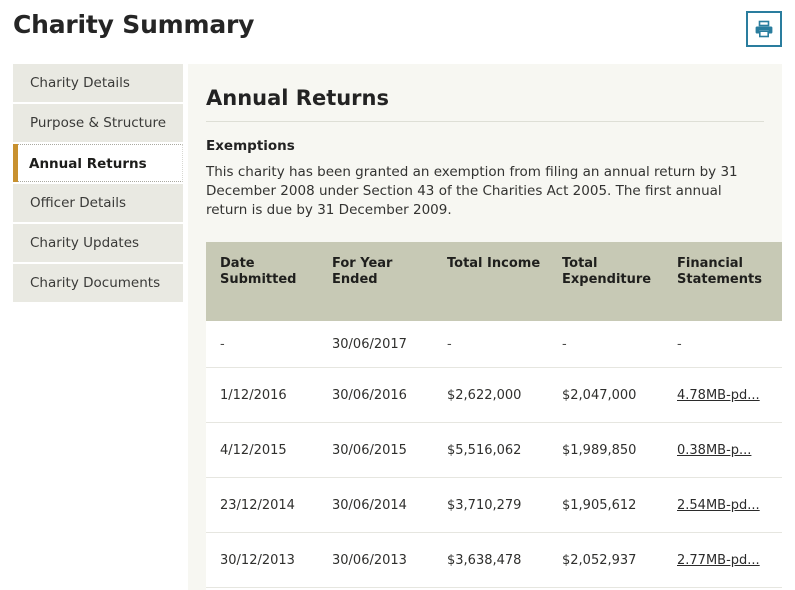 This screenshot has height=590, width=795. Describe the element at coordinates (721, 345) in the screenshot. I see `cell-financial-statements: -` at that location.